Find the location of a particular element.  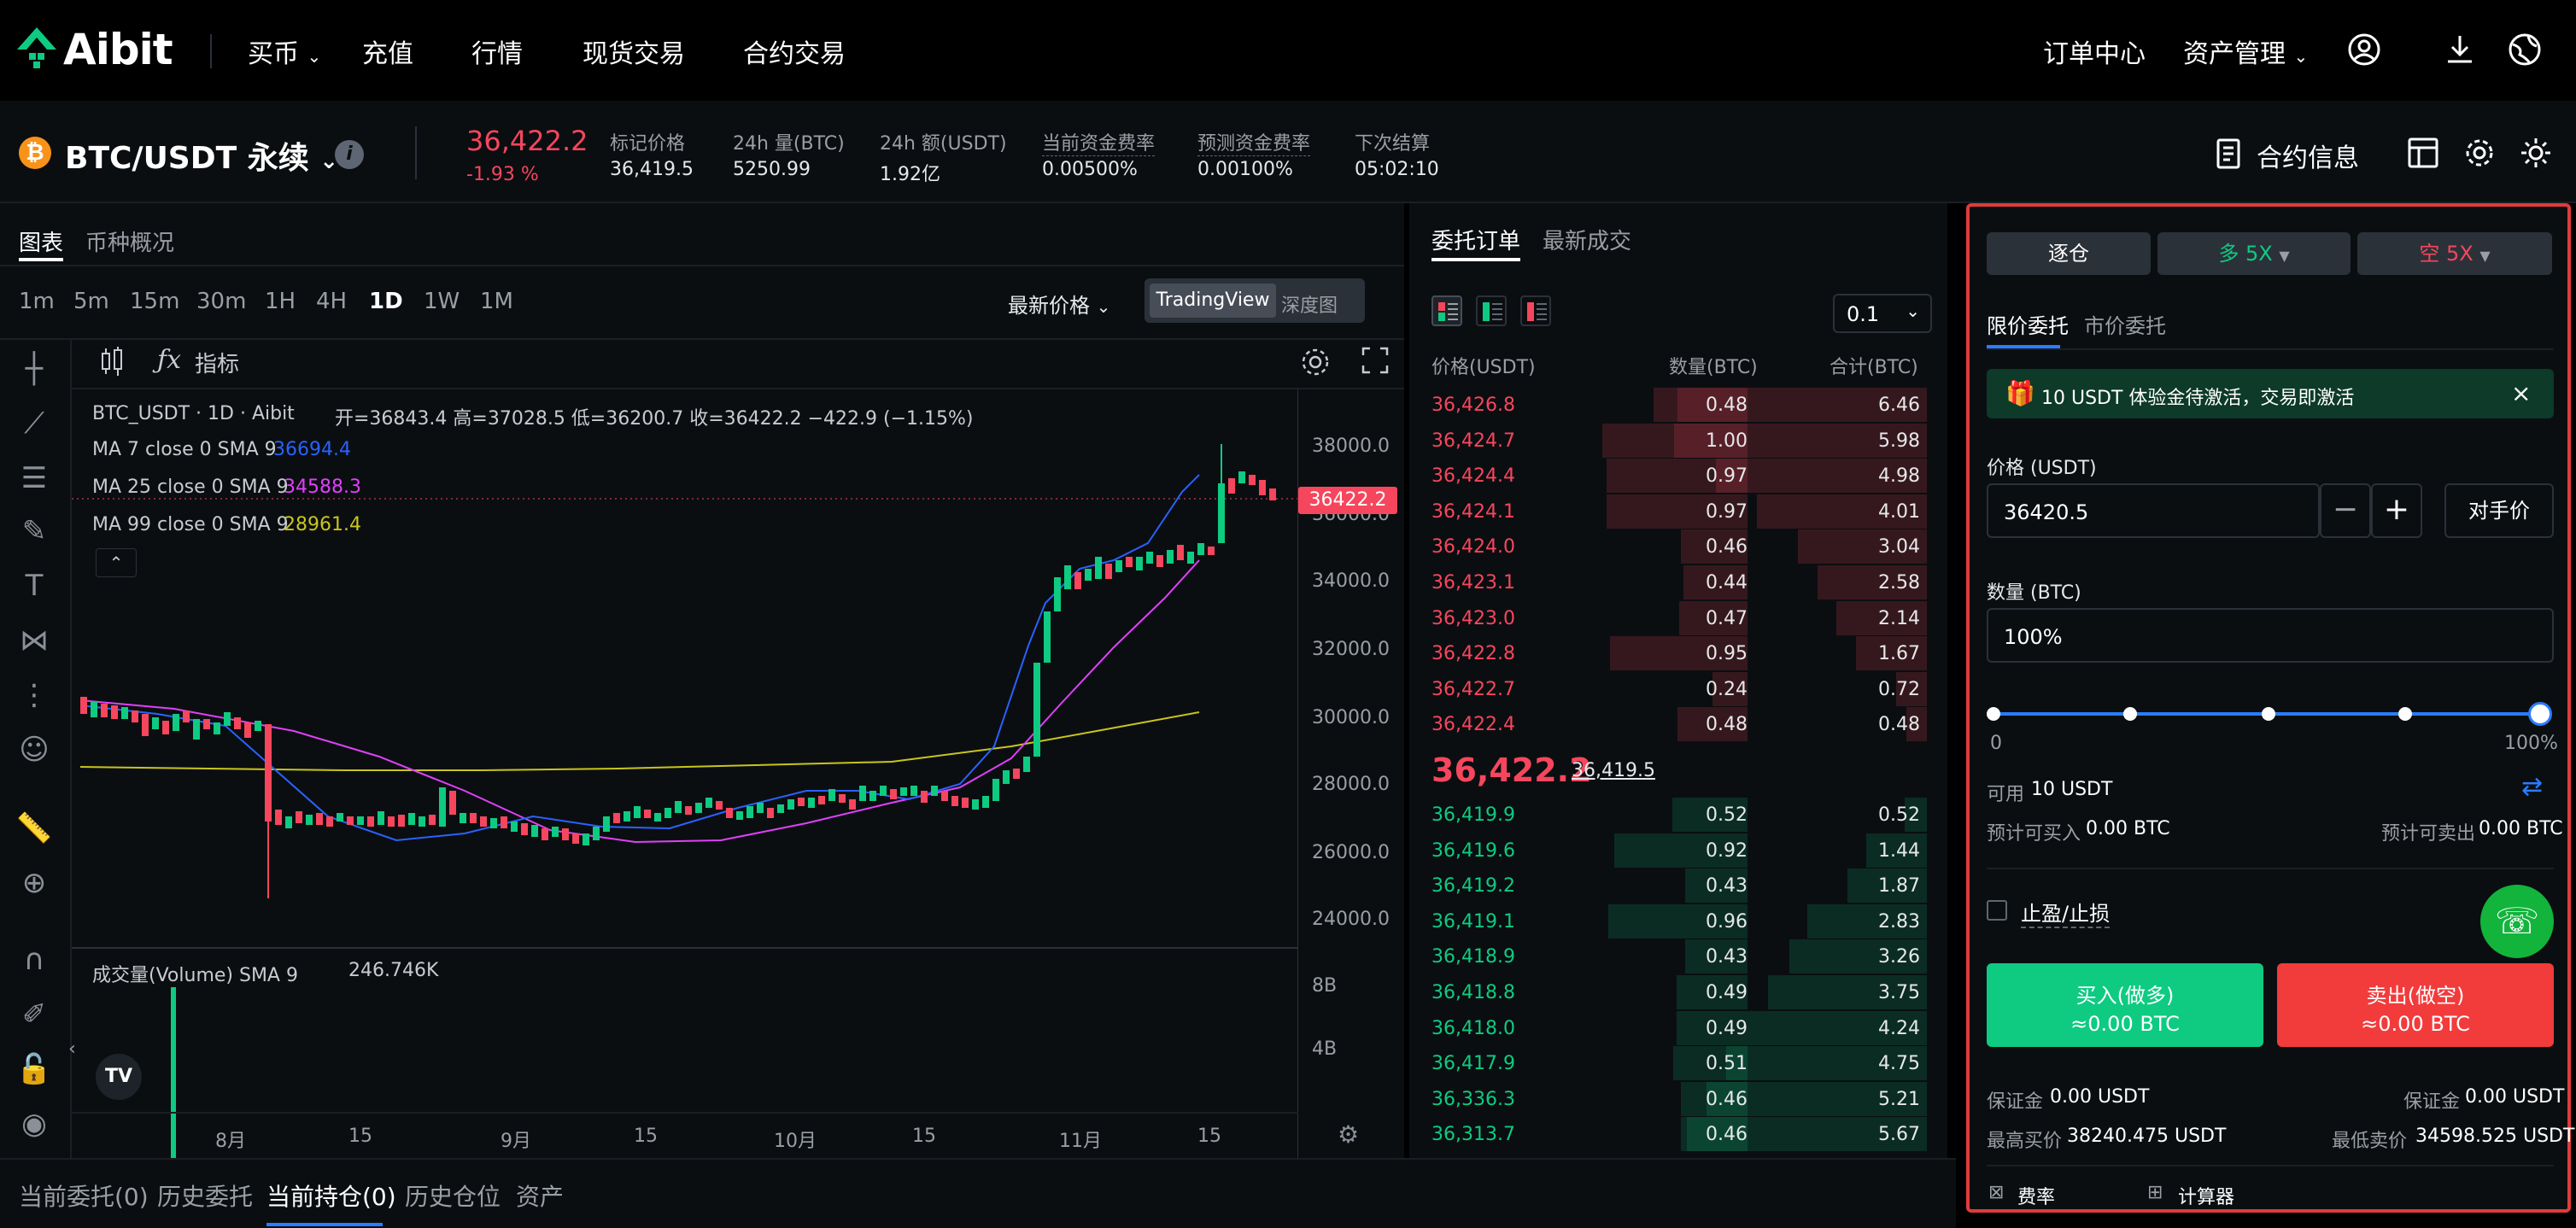

tab-recent-trades: 最新成交 is located at coordinates (1587, 240).